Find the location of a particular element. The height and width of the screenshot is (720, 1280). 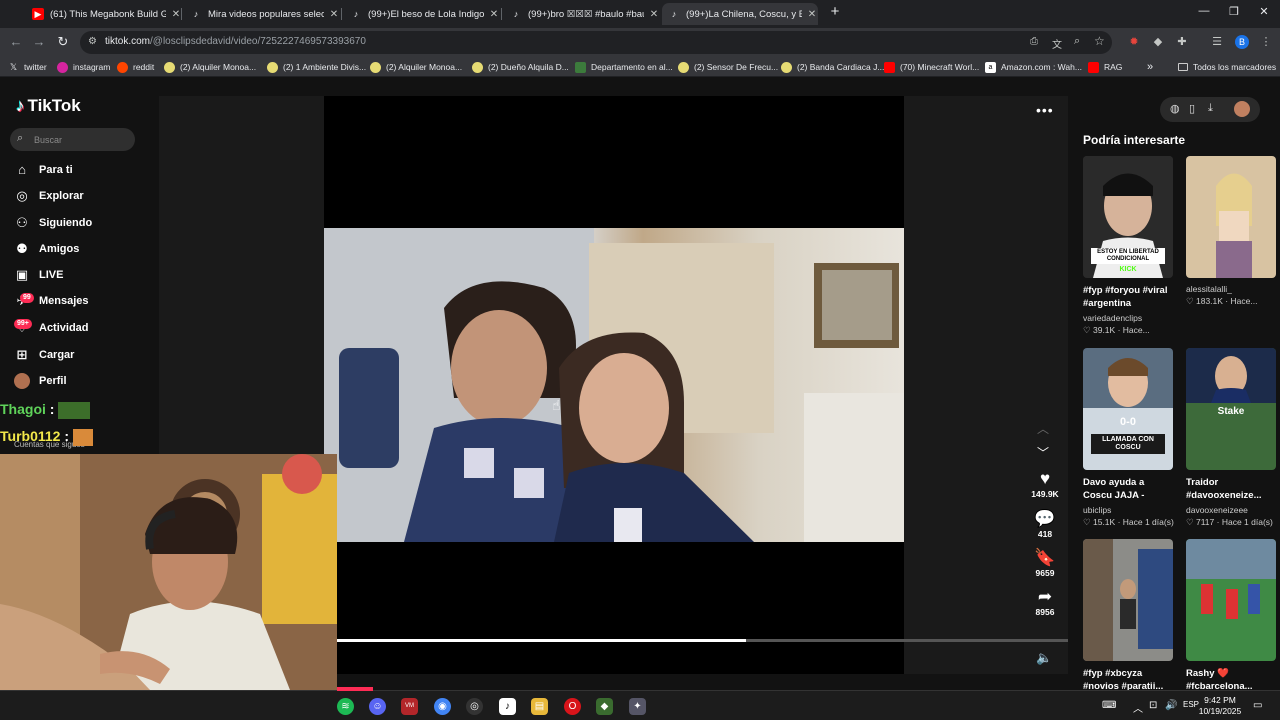

nav-cargar: ⊞ Cargar is located at coordinates (44, 355).